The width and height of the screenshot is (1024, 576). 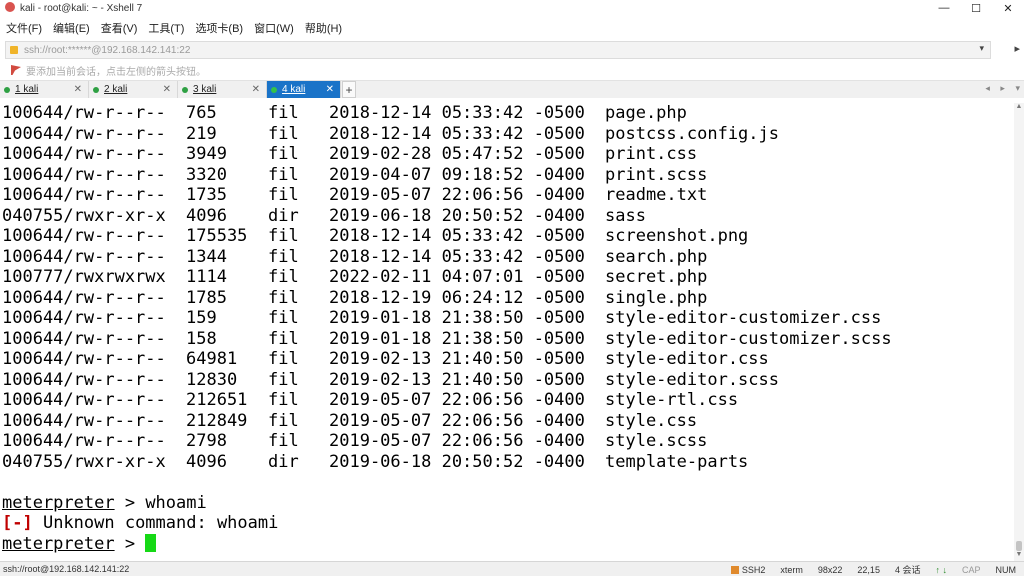 I want to click on file-mode: 100777/rwxrwxrwx, so click(x=84, y=277).